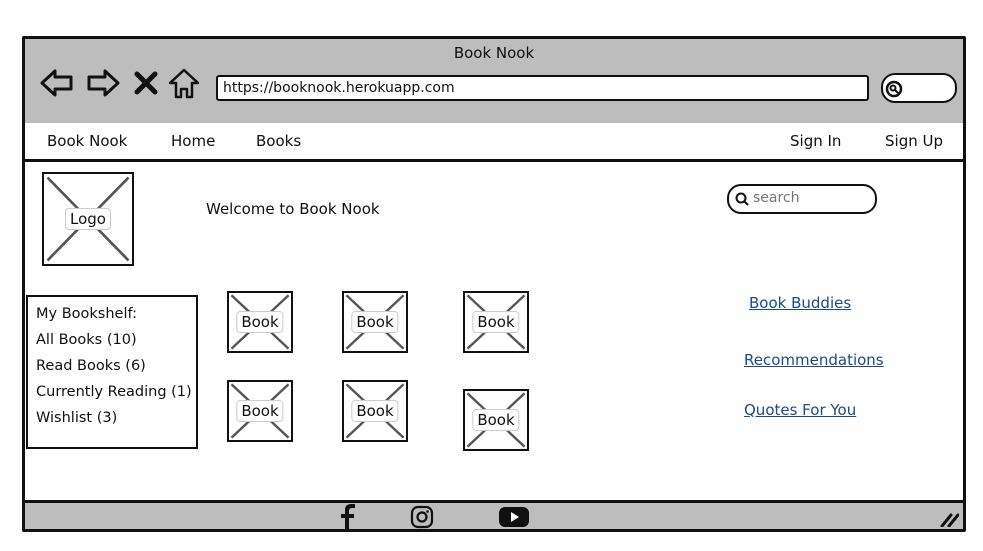 Image resolution: width=983 pixels, height=551 pixels. I want to click on nav-books: Books, so click(278, 141).